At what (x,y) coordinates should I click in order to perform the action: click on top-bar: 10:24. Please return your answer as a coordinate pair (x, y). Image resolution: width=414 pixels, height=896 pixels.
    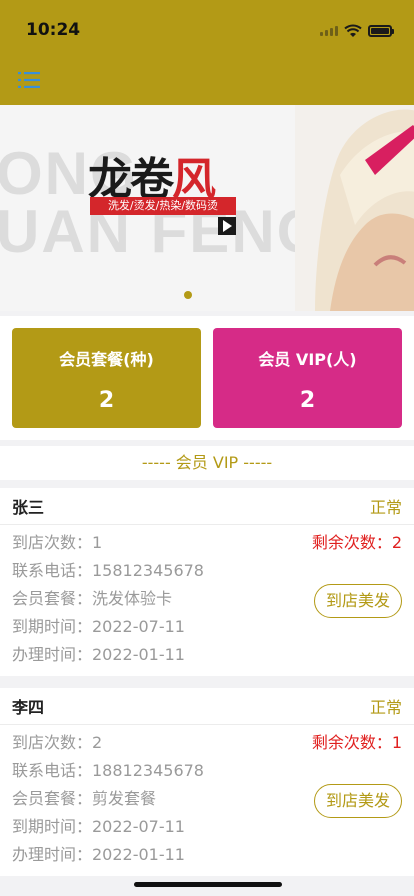
    Looking at the image, I should click on (207, 52).